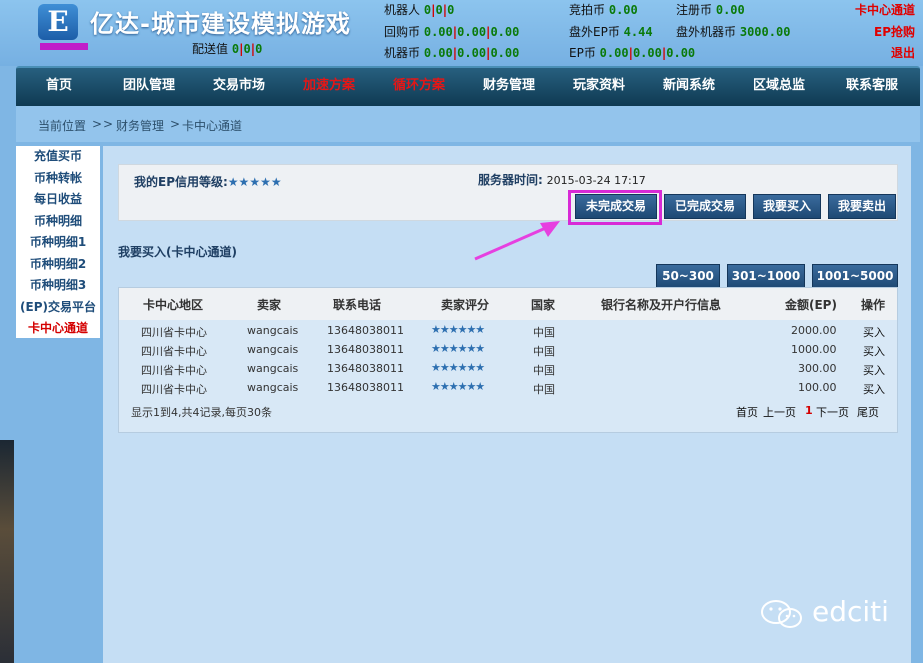  What do you see at coordinates (814, 349) in the screenshot?
I see `cell-amount: 1000.00` at bounding box center [814, 349].